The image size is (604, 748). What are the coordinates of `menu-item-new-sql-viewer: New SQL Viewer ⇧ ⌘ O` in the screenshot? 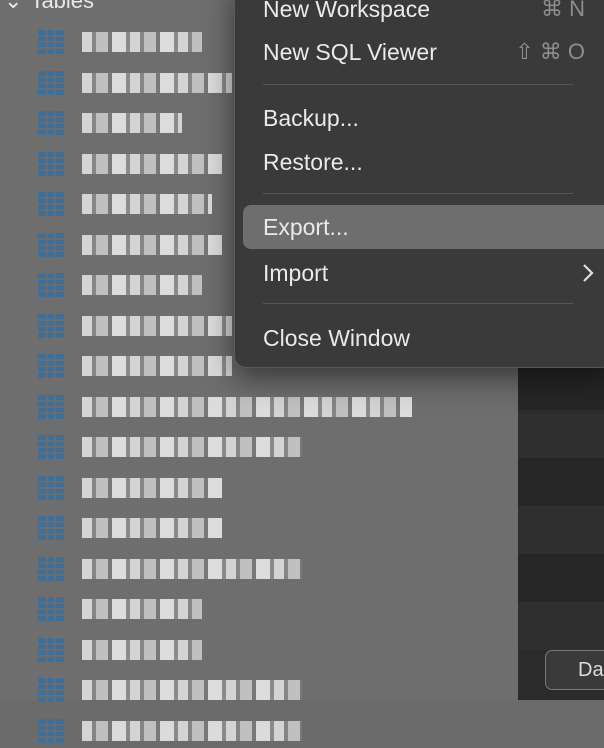 It's located at (423, 52).